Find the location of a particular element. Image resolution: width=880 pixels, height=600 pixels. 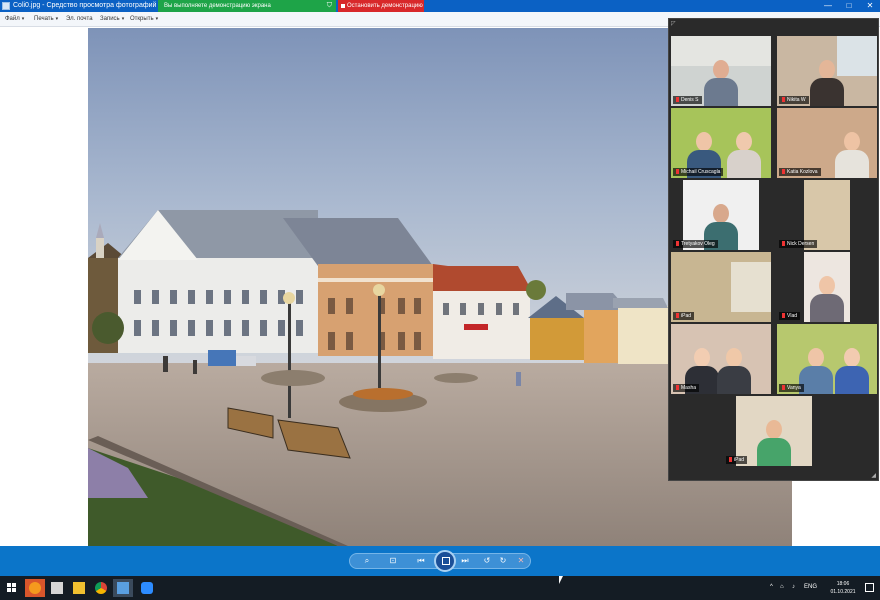

clock-date: 01.10.2021 is located at coordinates (843, 592).